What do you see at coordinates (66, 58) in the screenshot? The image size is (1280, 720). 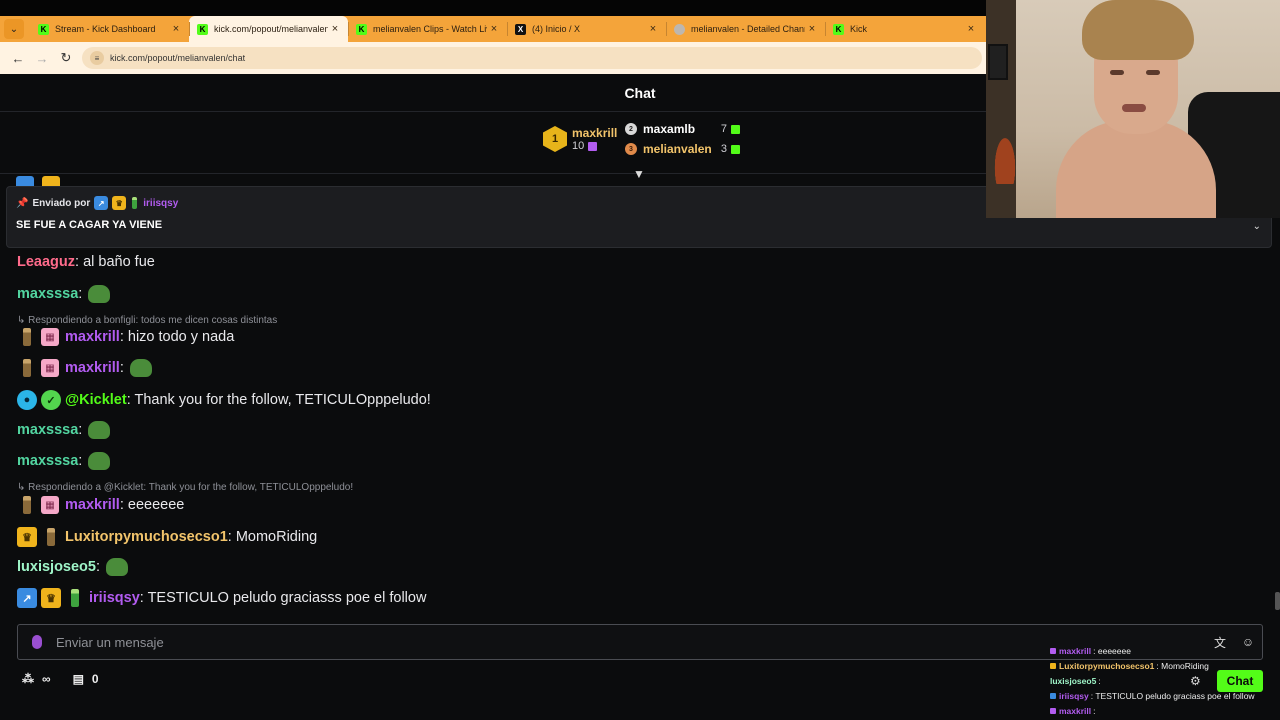 I see `reload-button: ↻` at bounding box center [66, 58].